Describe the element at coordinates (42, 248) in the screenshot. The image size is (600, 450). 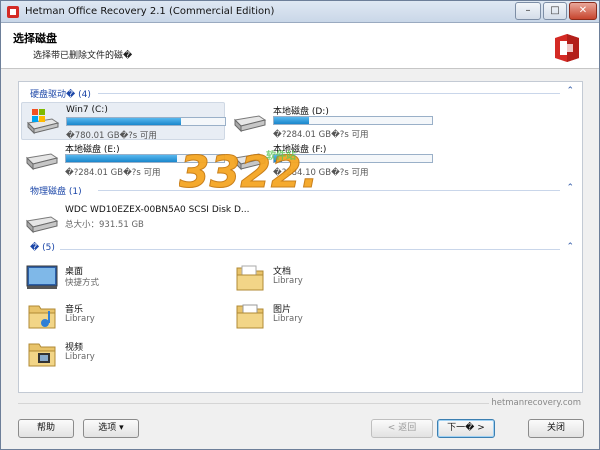
I see `group-label: � (5)` at that location.